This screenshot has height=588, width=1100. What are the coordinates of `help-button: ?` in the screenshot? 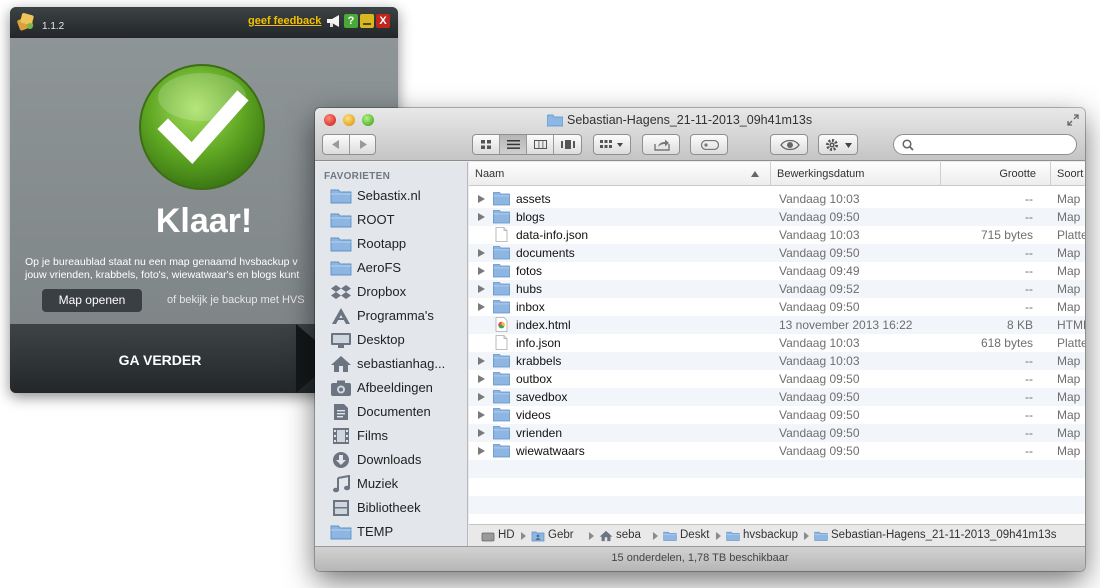 It's located at (351, 21).